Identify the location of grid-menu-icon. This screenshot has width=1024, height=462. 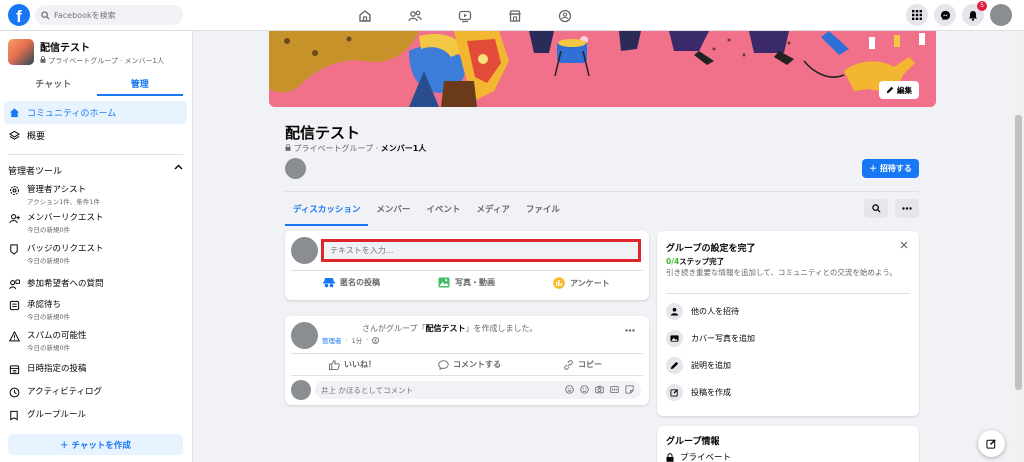
(917, 15).